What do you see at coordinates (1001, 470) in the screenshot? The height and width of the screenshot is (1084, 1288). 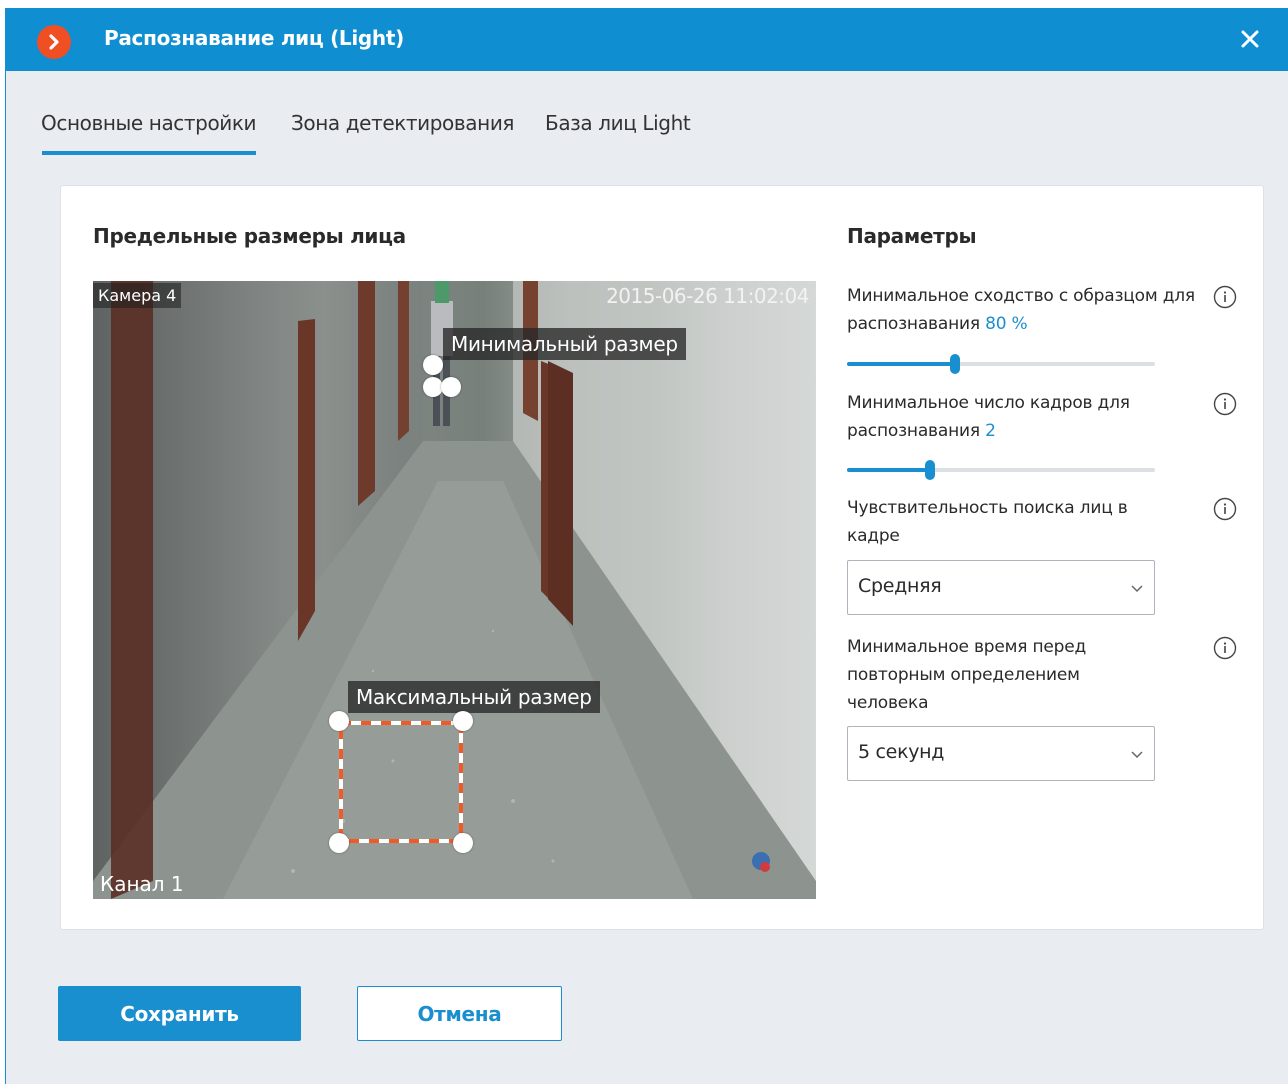 I see `frames-slider` at bounding box center [1001, 470].